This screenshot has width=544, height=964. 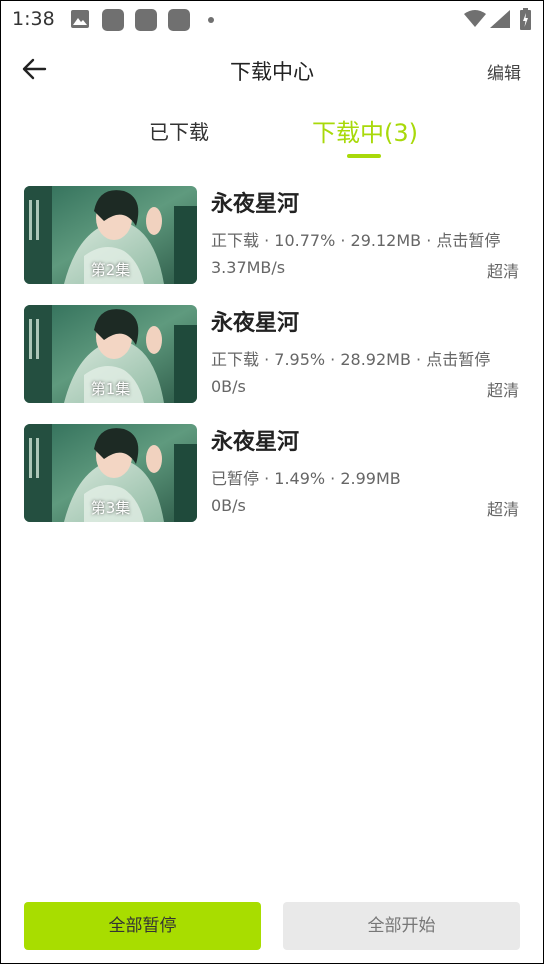 What do you see at coordinates (110, 354) in the screenshot?
I see `video-thumbnail: 第1集` at bounding box center [110, 354].